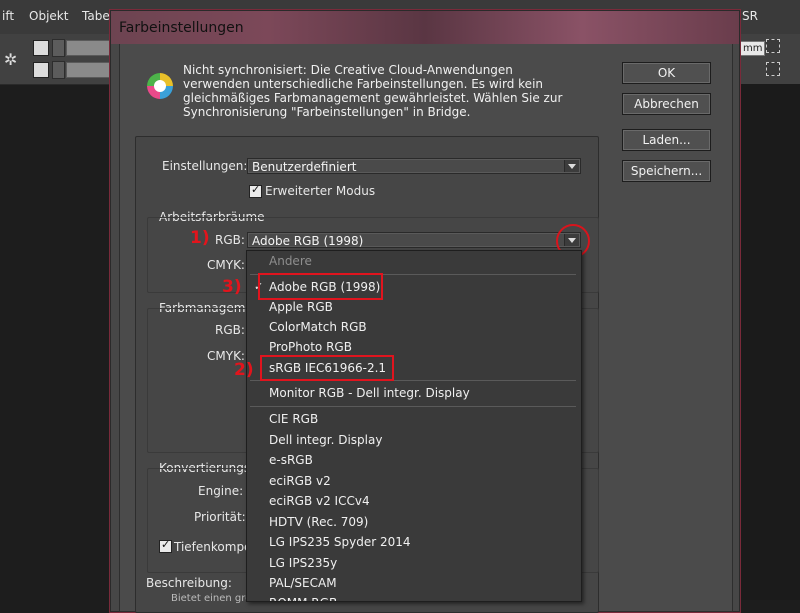  What do you see at coordinates (414, 240) in the screenshot?
I see `rgb-dropdown: Adobe RGB (1998)` at bounding box center [414, 240].